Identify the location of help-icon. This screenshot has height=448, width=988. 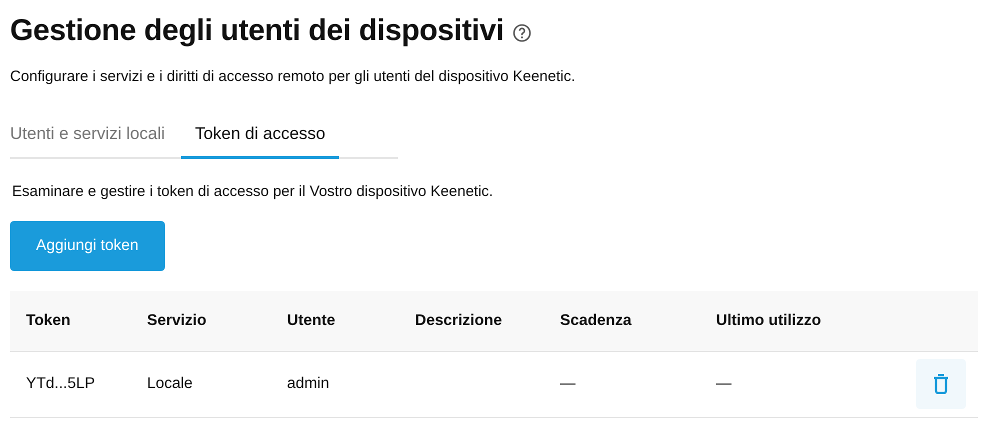
(522, 33).